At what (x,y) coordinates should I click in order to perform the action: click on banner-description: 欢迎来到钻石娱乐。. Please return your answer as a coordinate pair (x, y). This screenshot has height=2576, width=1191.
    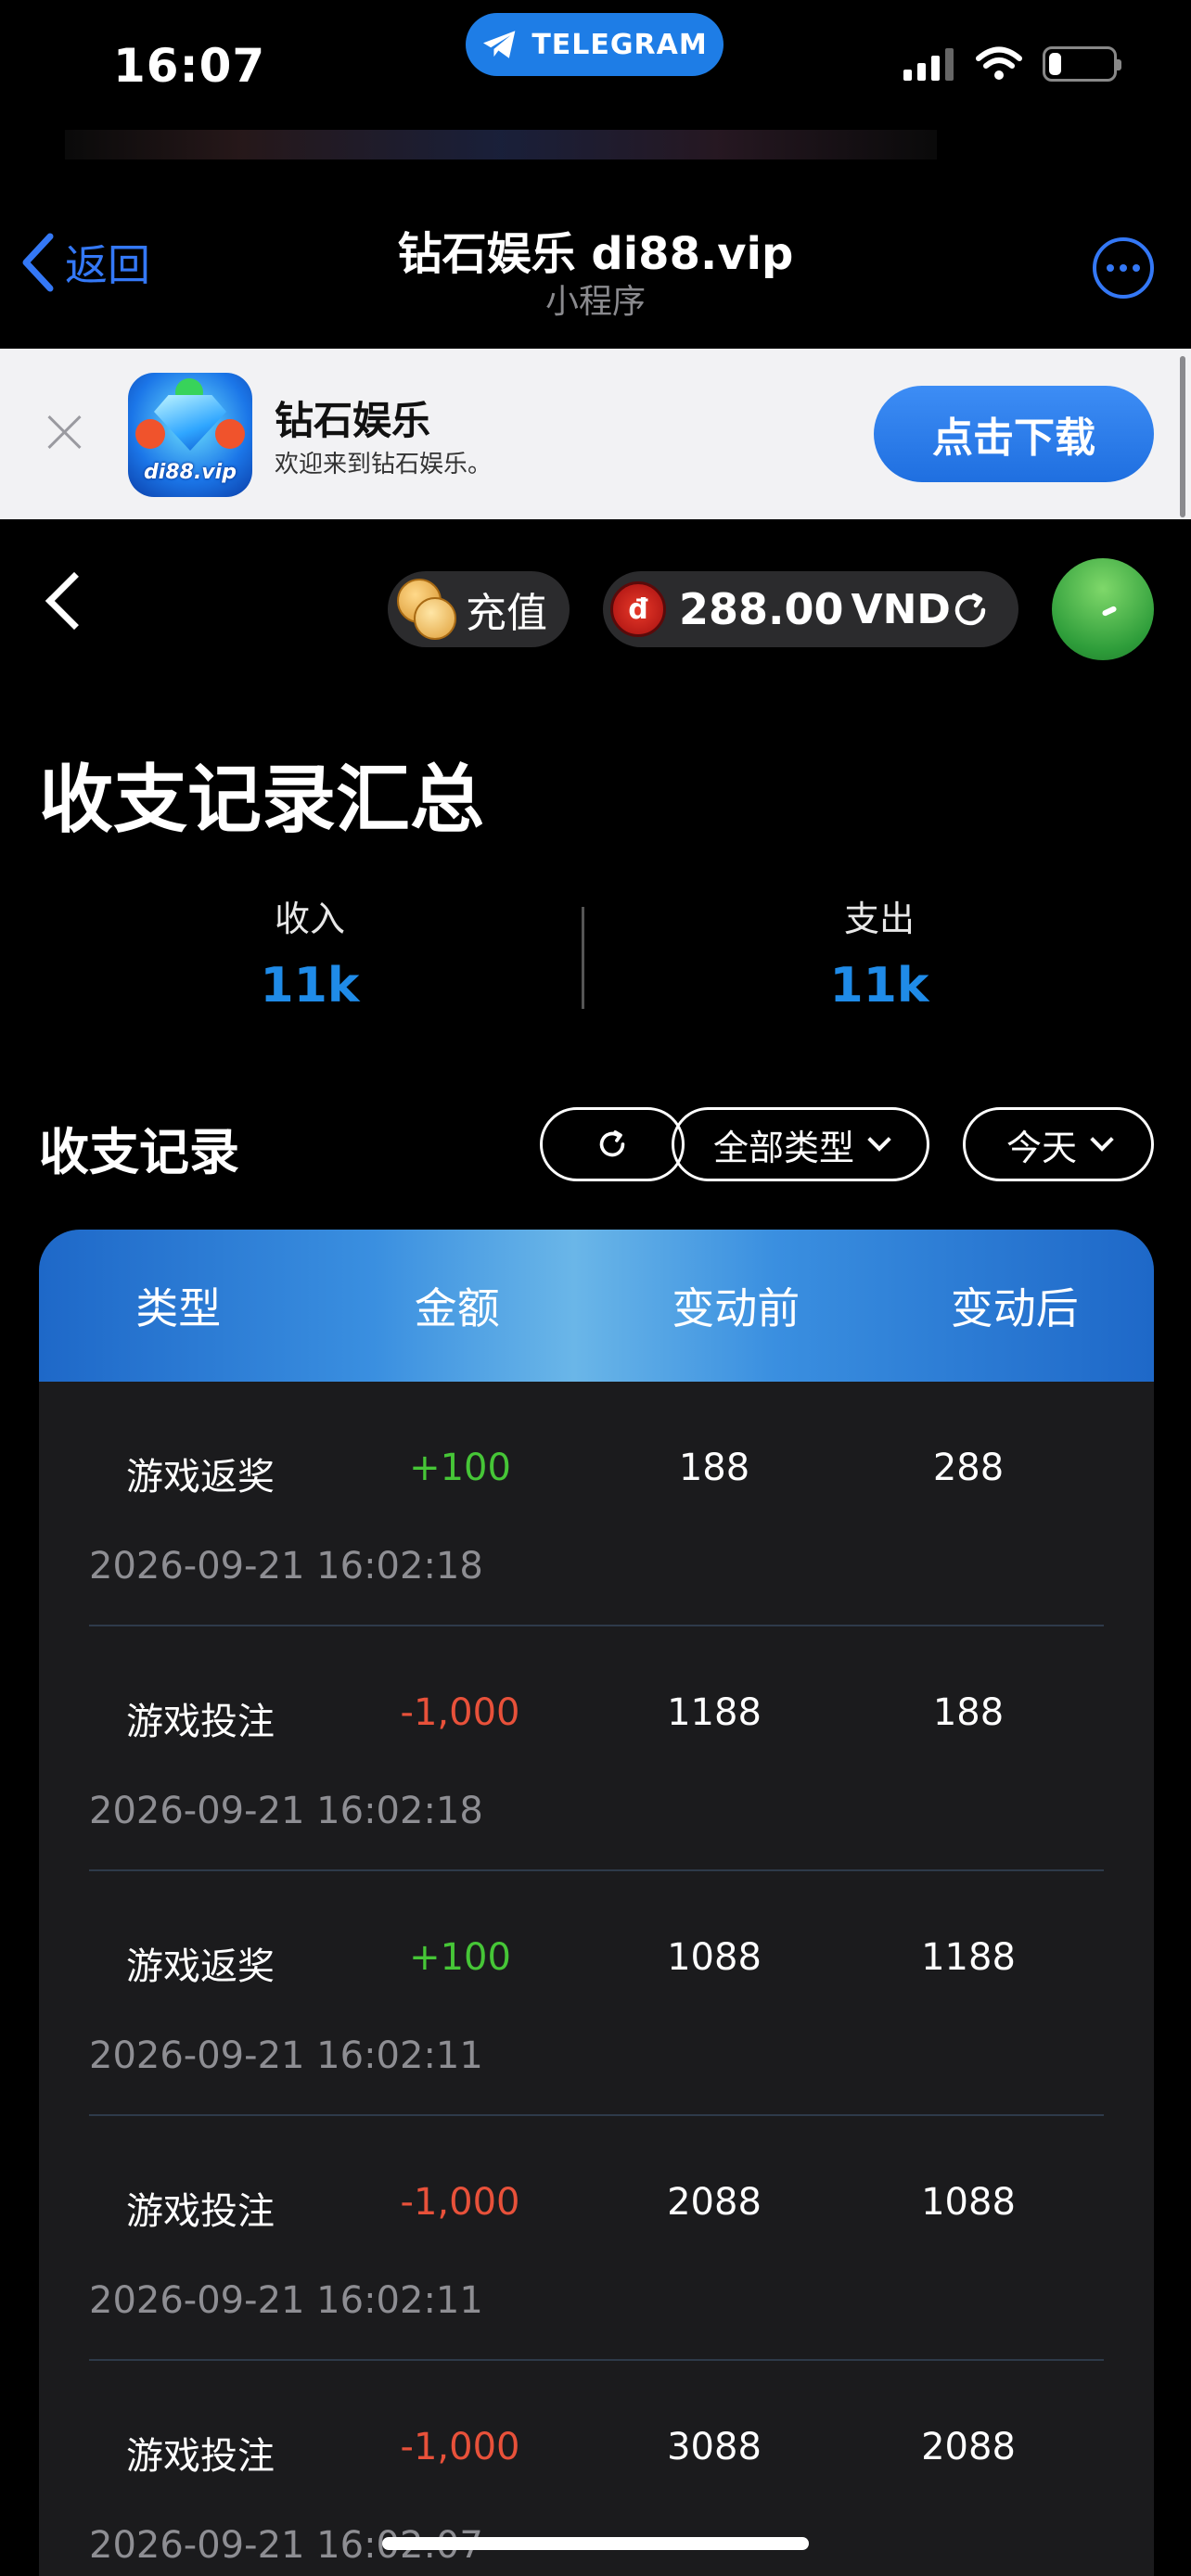
    Looking at the image, I should click on (384, 465).